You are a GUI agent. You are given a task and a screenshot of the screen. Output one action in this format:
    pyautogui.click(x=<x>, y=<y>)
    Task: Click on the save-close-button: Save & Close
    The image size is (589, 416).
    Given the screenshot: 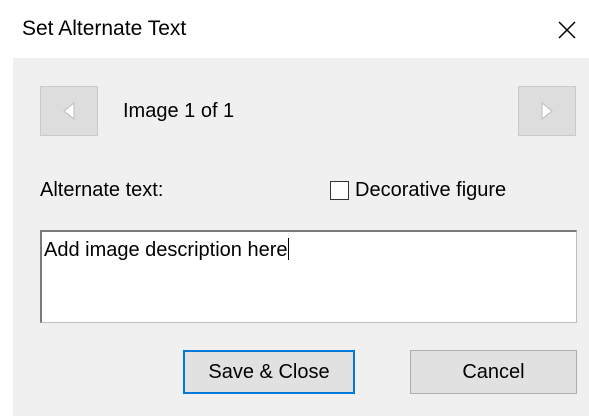 What is the action you would take?
    pyautogui.click(x=269, y=372)
    